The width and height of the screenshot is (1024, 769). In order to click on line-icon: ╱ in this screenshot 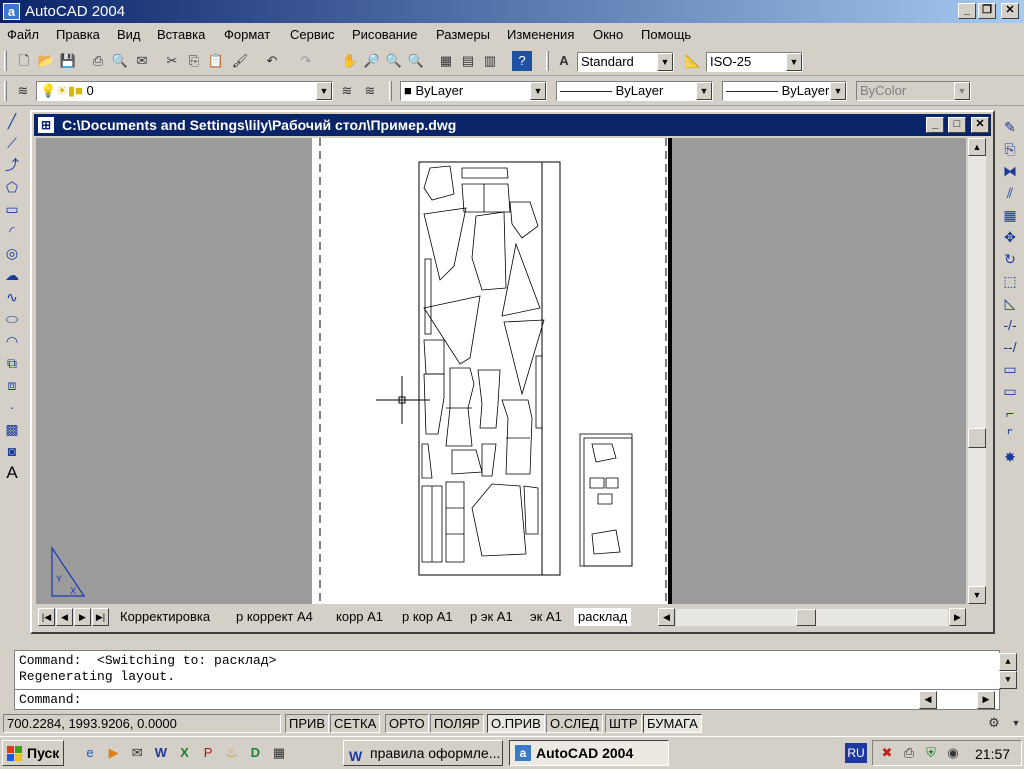, I will do `click(12, 121)`.